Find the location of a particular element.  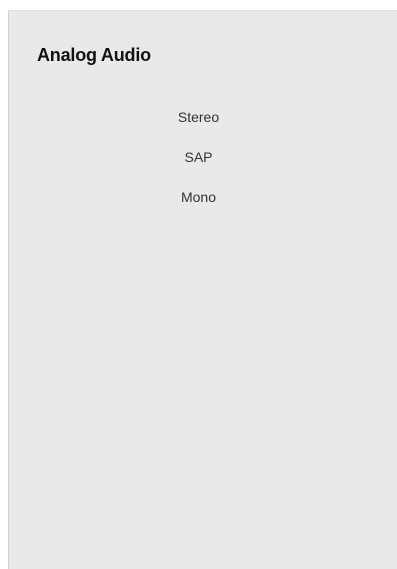

option-sap: SAP is located at coordinates (203, 167).